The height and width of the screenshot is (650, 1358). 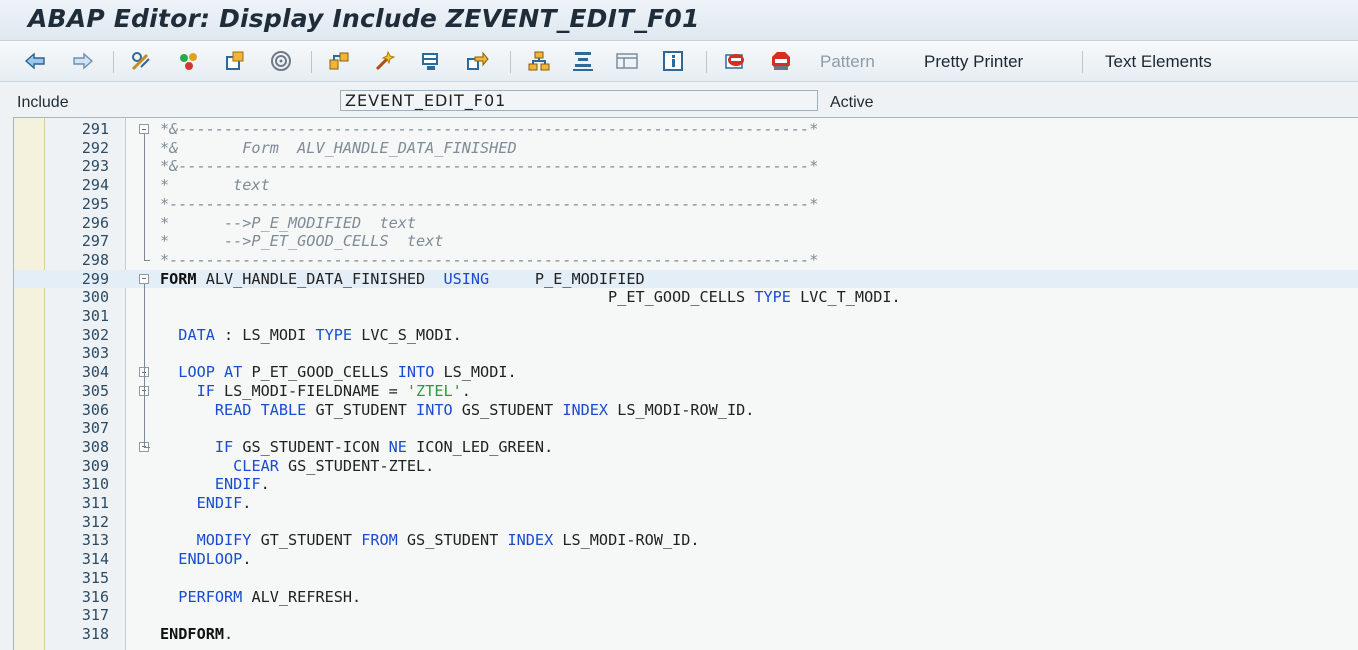 What do you see at coordinates (686, 503) in the screenshot?
I see `code-line: 311 ENDIF.` at bounding box center [686, 503].